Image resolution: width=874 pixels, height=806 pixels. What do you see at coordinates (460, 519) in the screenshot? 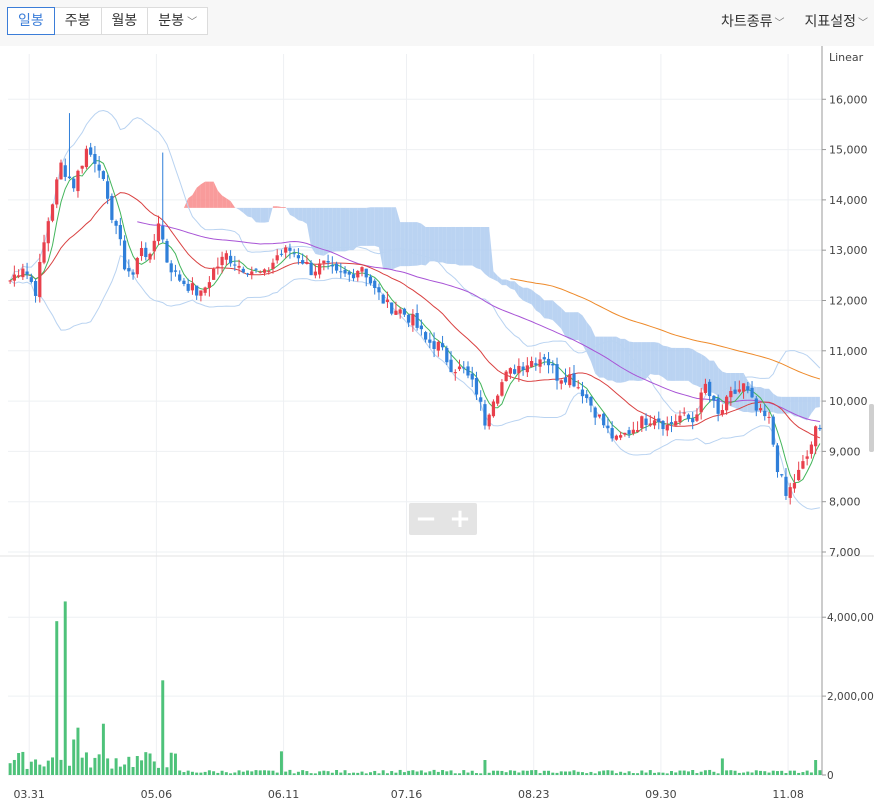
I see `zoom-in-button: +` at bounding box center [460, 519].